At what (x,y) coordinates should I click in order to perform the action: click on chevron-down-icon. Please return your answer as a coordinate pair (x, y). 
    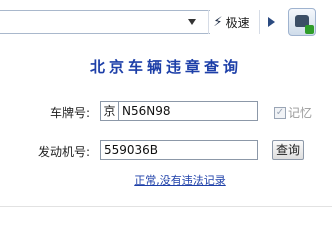
    Looking at the image, I should click on (192, 22).